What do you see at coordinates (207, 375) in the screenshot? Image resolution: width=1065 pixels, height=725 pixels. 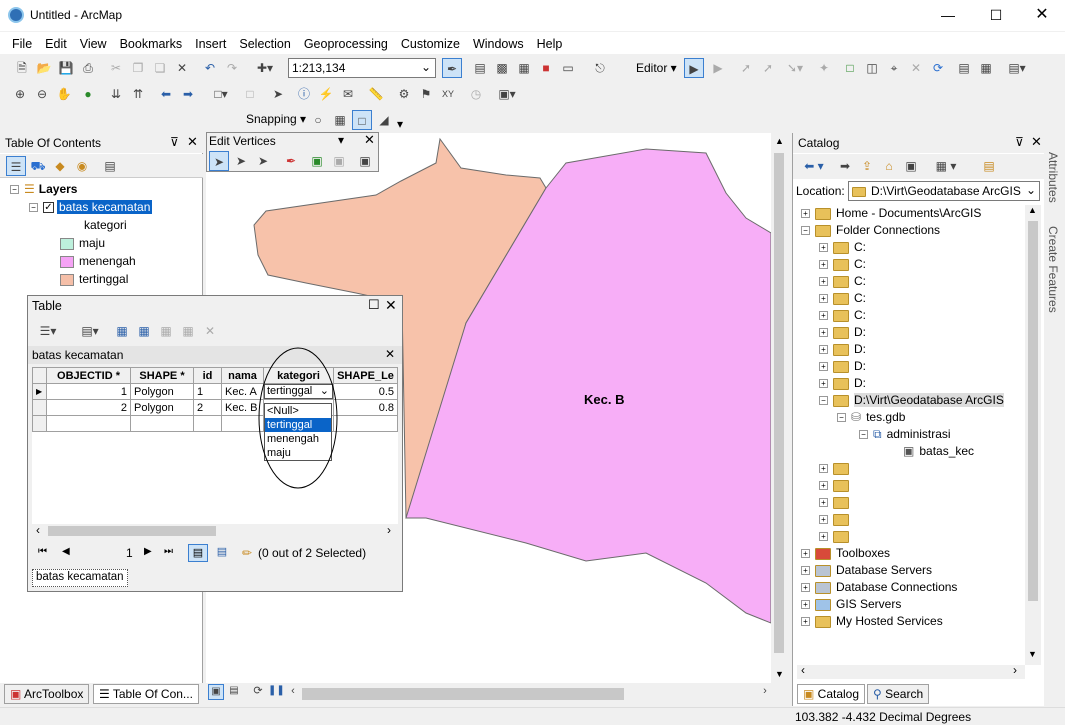 I see `col-id: id` at bounding box center [207, 375].